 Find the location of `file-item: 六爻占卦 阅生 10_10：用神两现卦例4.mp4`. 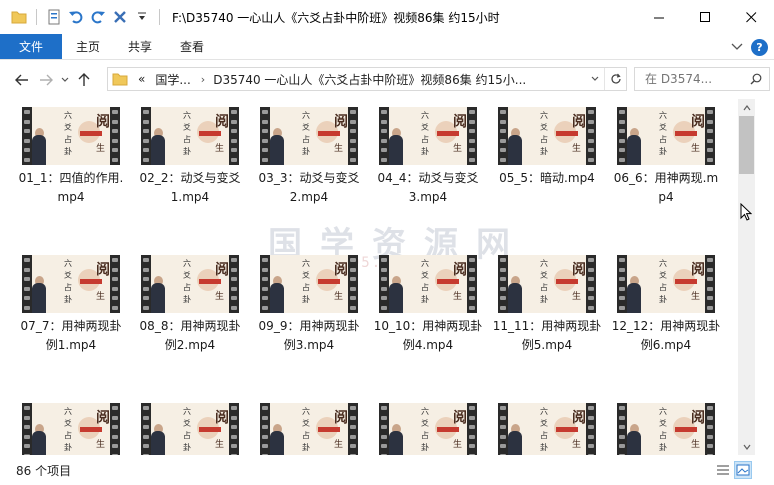

file-item: 六爻占卦 阅生 10_10：用神两现卦例4.mp4 is located at coordinates (428, 305).